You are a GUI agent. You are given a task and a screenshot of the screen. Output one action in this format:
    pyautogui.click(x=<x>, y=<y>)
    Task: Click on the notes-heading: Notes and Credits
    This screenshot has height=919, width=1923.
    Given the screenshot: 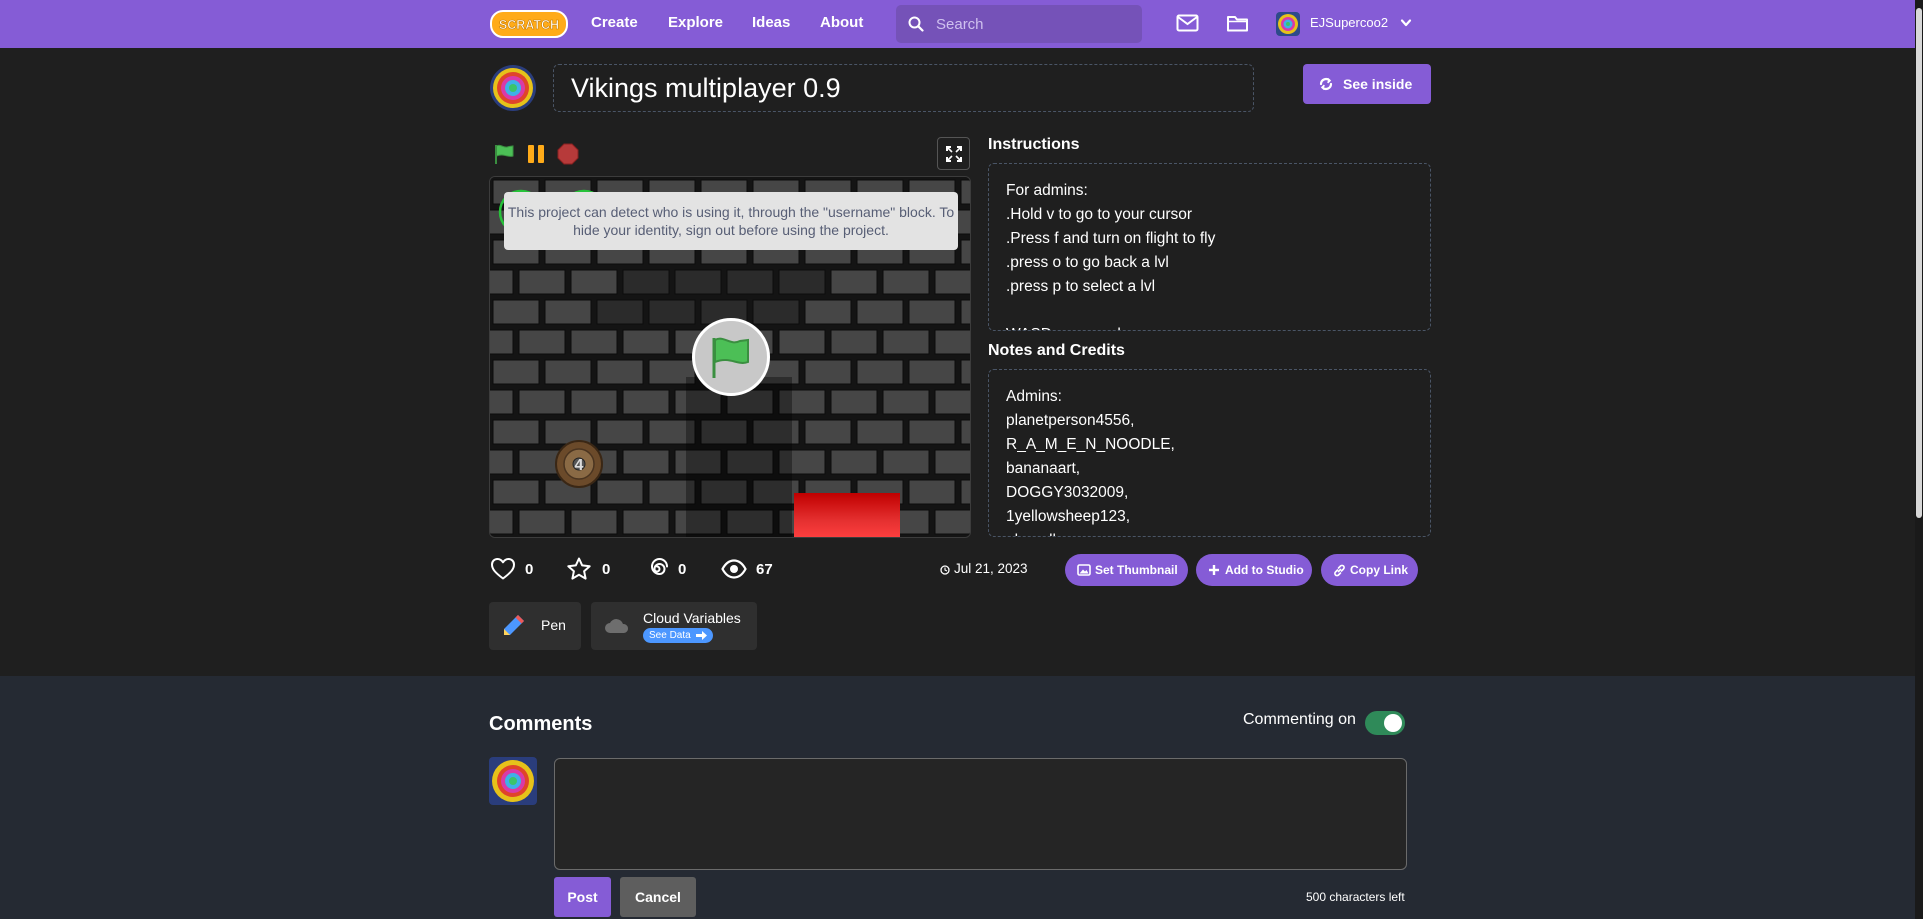 What is the action you would take?
    pyautogui.click(x=1056, y=350)
    